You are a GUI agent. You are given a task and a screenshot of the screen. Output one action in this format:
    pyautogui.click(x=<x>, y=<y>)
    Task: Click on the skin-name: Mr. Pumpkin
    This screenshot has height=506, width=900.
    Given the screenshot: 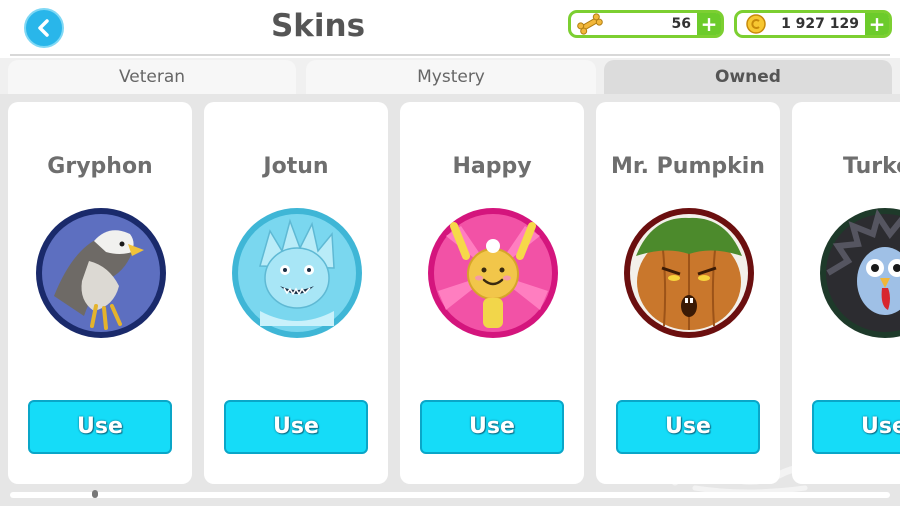 What is the action you would take?
    pyautogui.click(x=688, y=166)
    